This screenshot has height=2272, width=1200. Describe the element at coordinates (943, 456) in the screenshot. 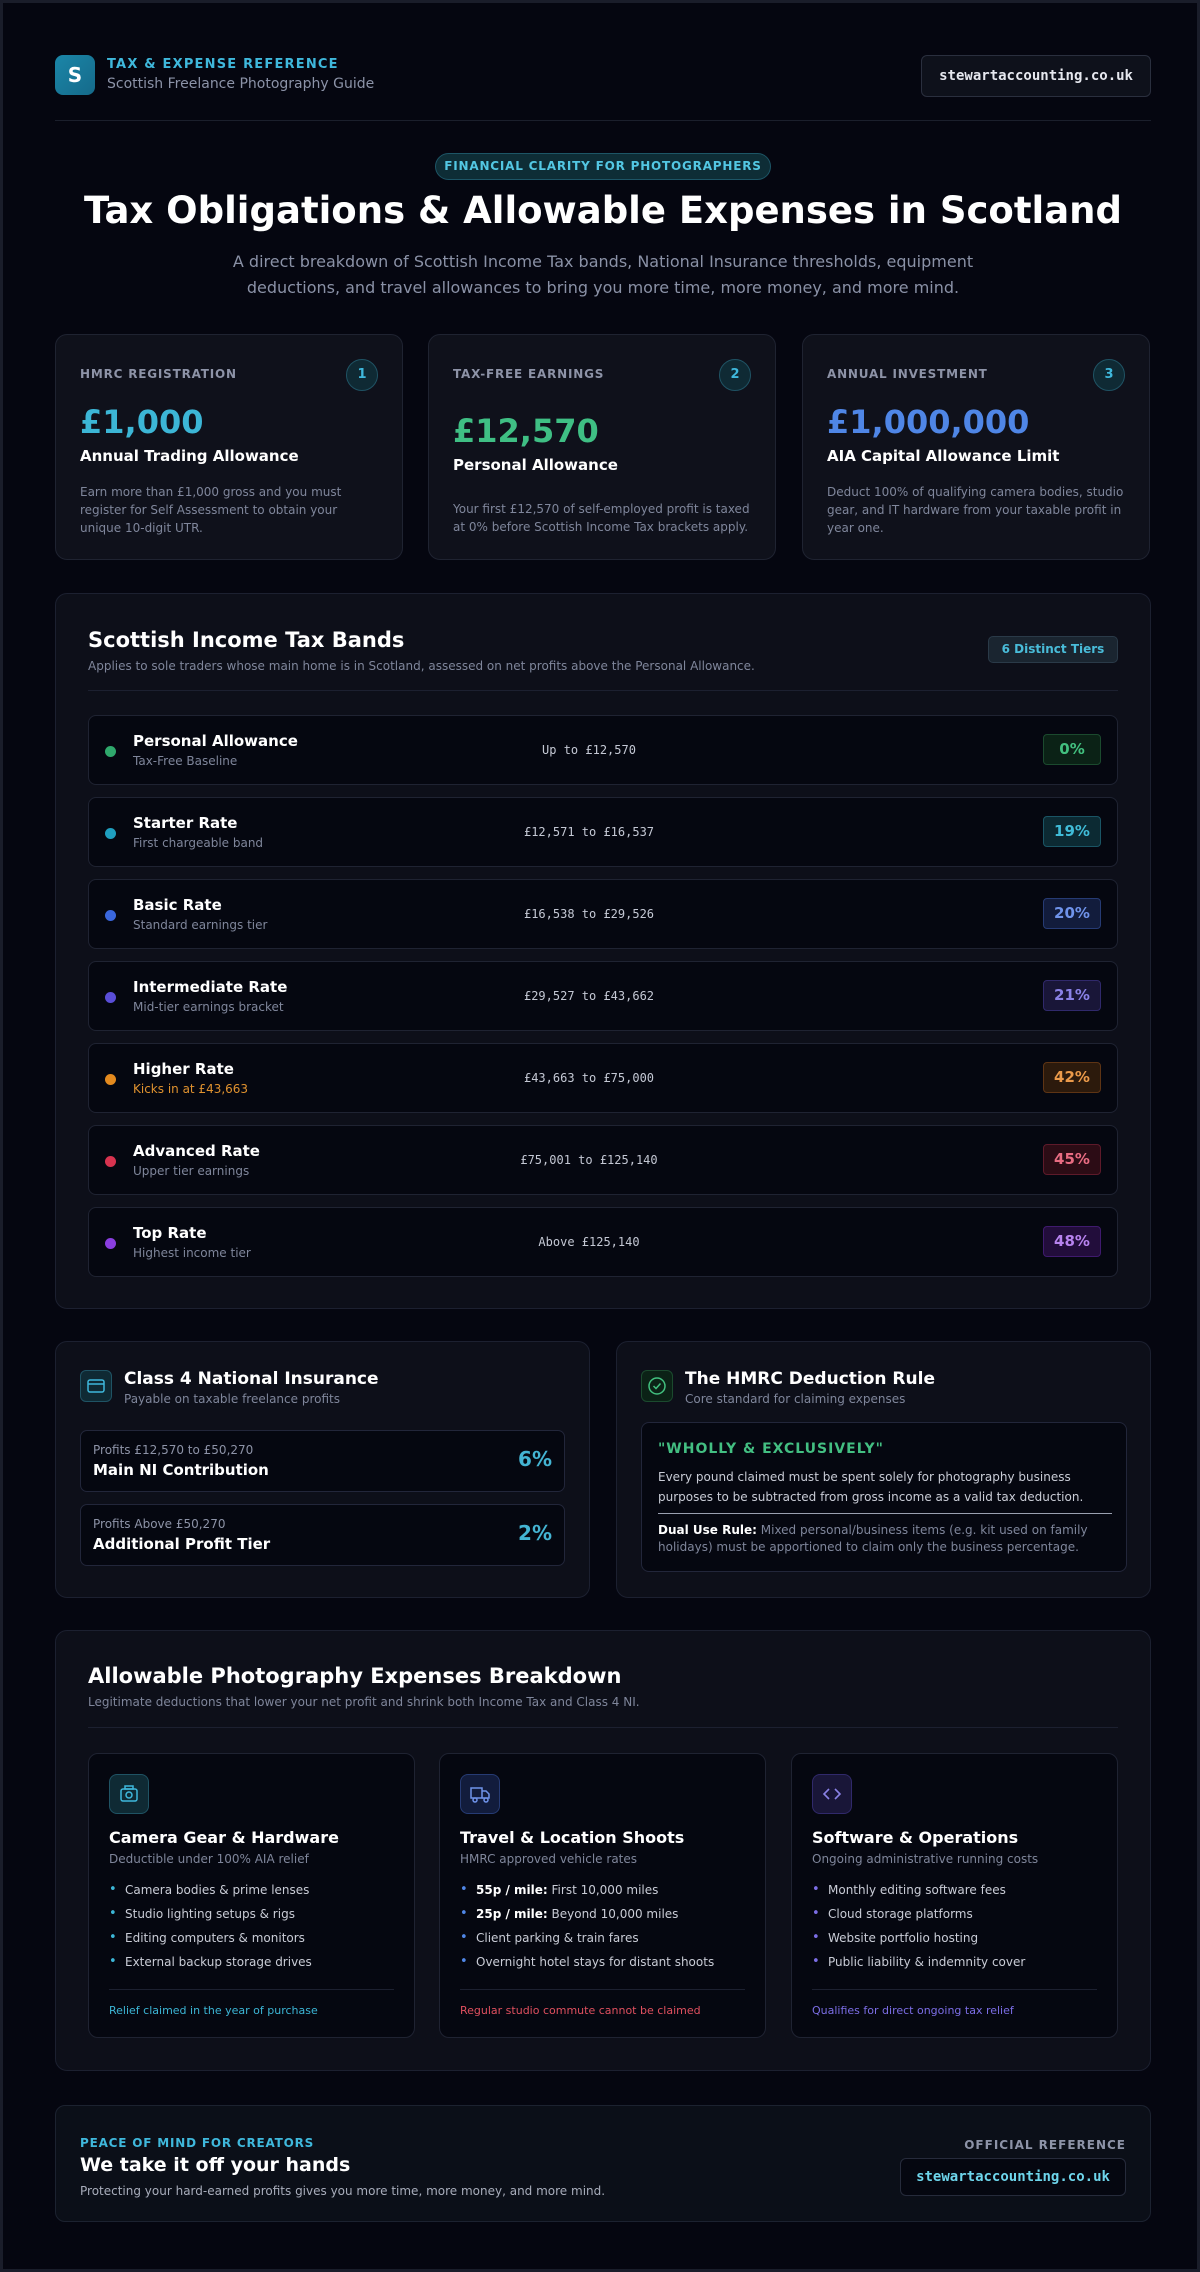

I see `stat-title: AIA Capital Allowance Limit` at that location.